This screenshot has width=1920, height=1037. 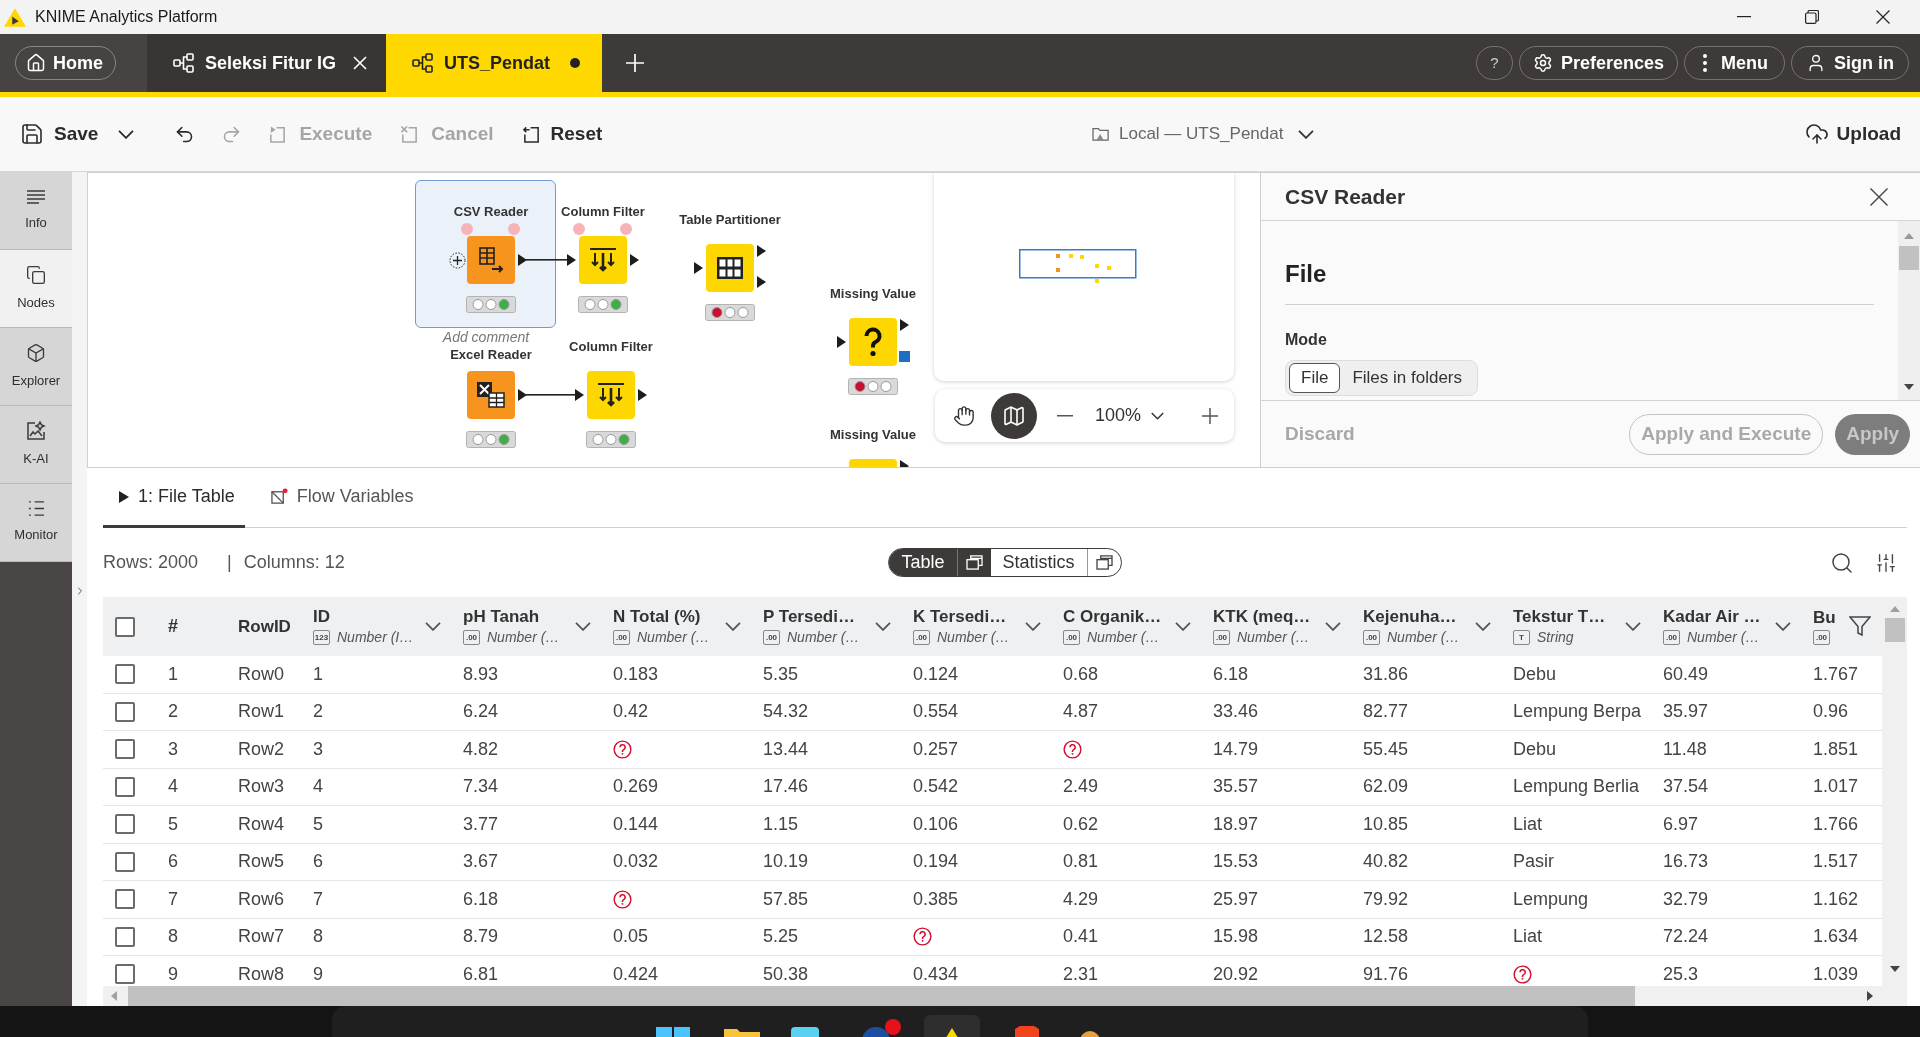 I want to click on workflow-tab: UTS_Pendat, so click(x=494, y=63).